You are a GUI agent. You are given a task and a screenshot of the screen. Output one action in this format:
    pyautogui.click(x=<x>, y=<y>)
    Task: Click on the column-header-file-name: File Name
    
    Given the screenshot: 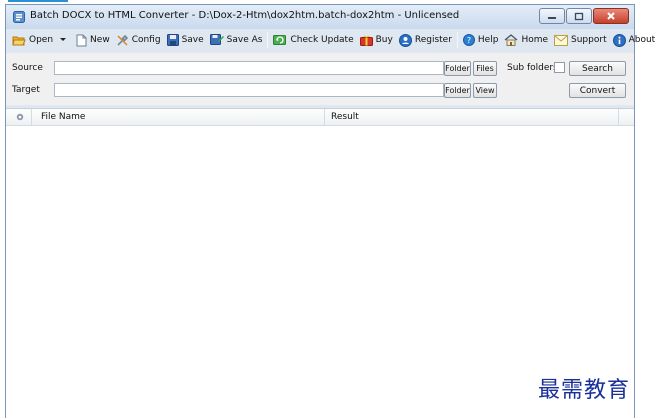 What is the action you would take?
    pyautogui.click(x=63, y=117)
    